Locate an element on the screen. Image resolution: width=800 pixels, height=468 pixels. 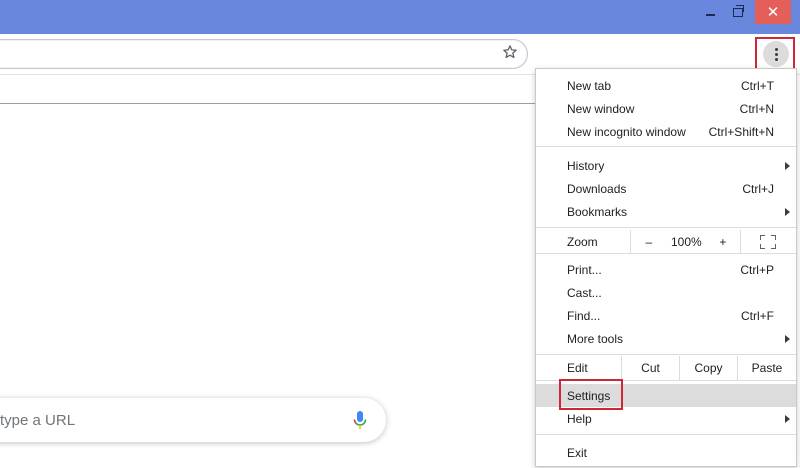
zoom-level: 100% is located at coordinates (686, 241).